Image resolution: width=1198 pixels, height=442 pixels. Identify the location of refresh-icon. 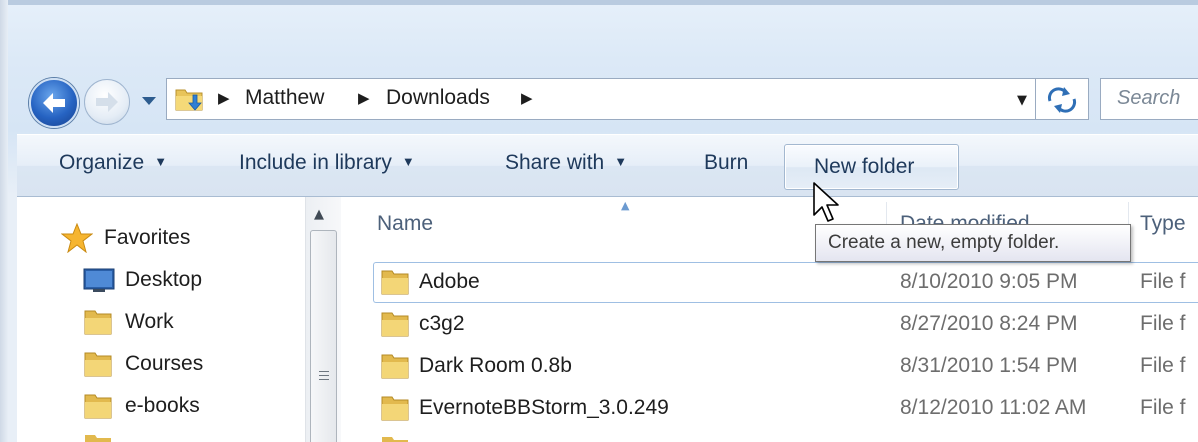
(1062, 100).